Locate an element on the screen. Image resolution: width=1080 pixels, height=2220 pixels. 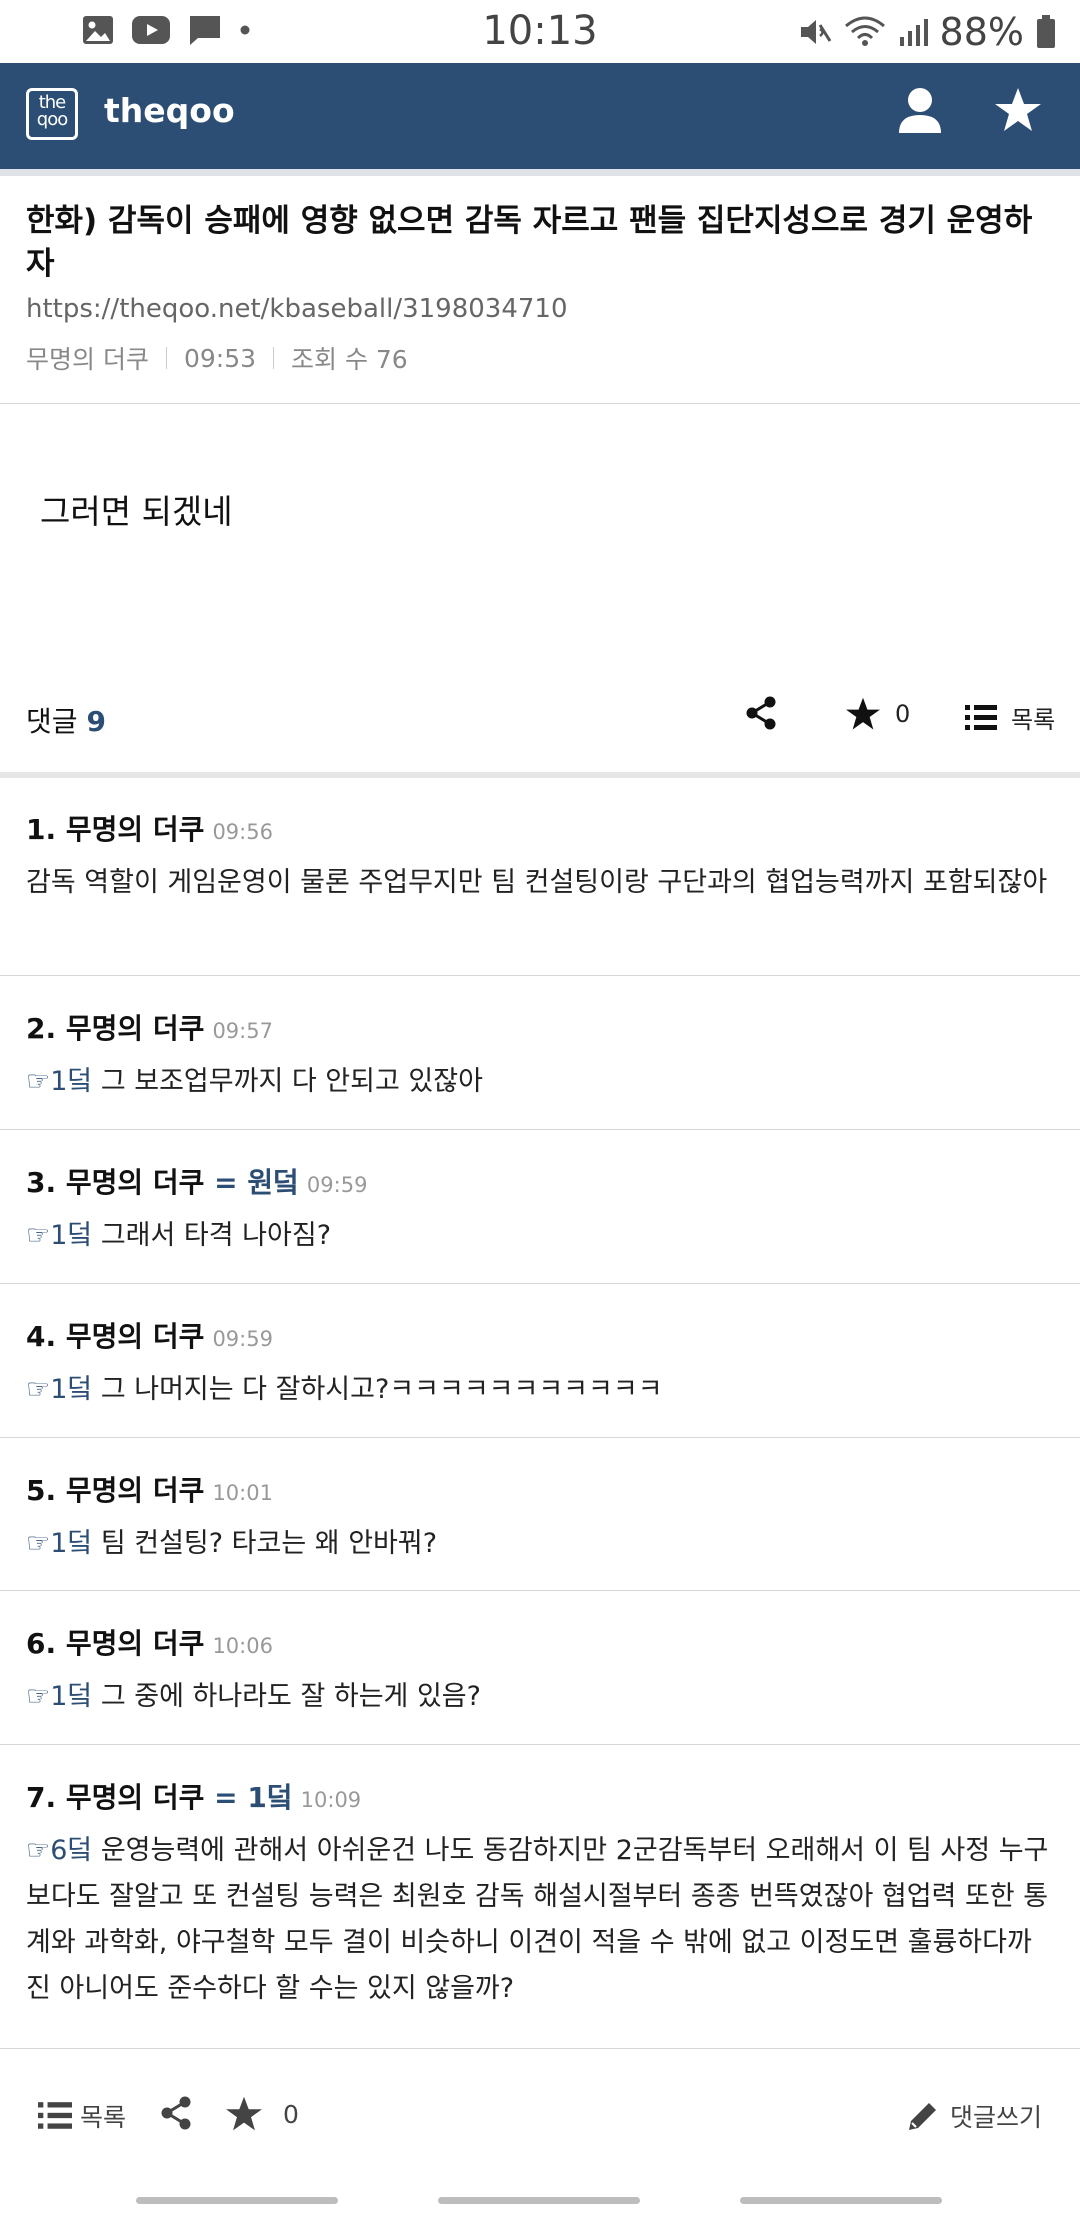
comment-number: 3. is located at coordinates (41, 1182).